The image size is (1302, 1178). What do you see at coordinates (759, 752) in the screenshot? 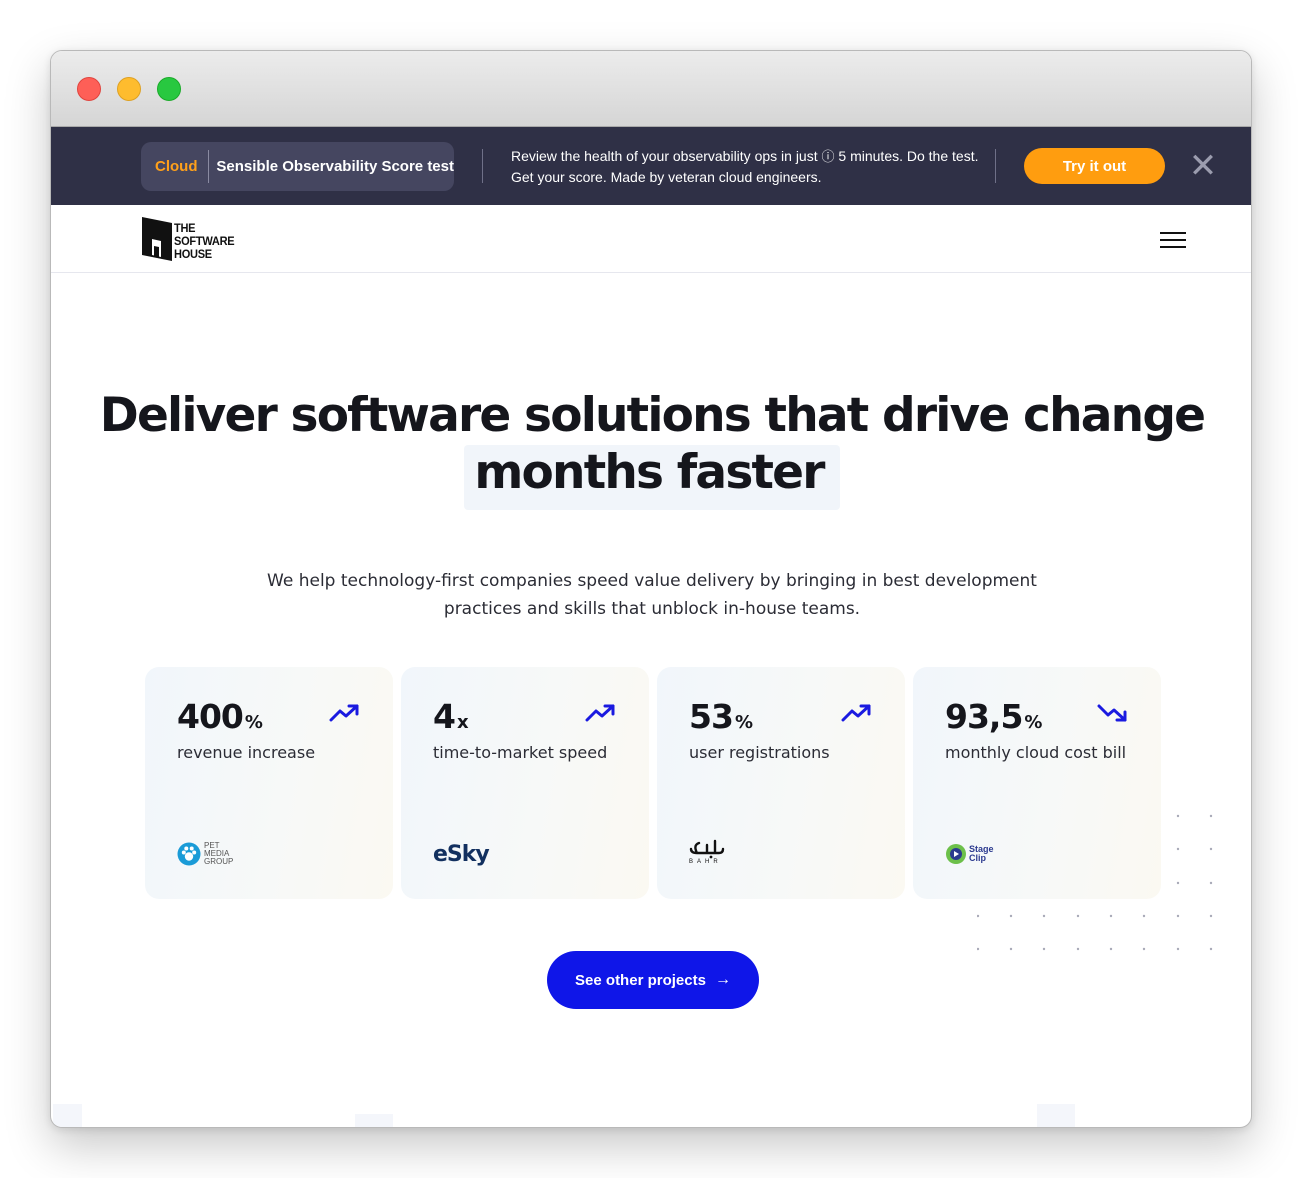
I see `stat-label: user registrations` at bounding box center [759, 752].